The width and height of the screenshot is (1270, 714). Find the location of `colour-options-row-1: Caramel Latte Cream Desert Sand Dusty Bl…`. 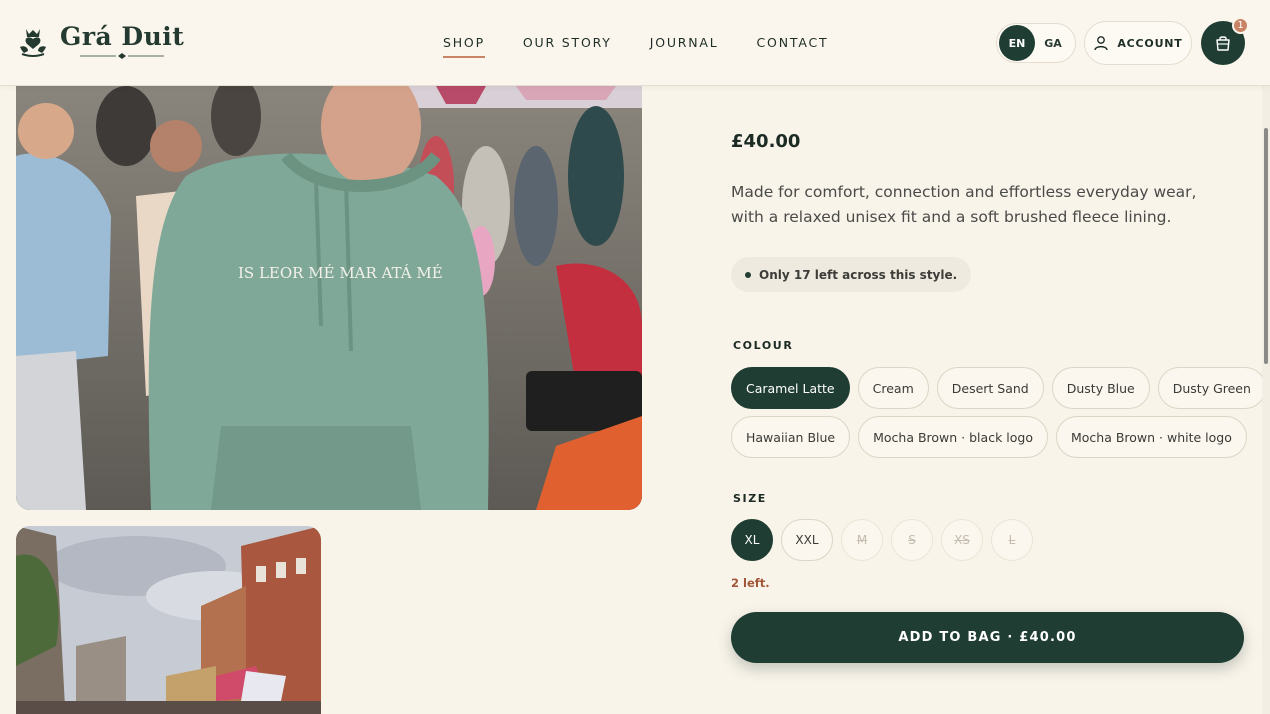

colour-options-row-1: Caramel Latte Cream Desert Sand Dusty Bl… is located at coordinates (998, 388).